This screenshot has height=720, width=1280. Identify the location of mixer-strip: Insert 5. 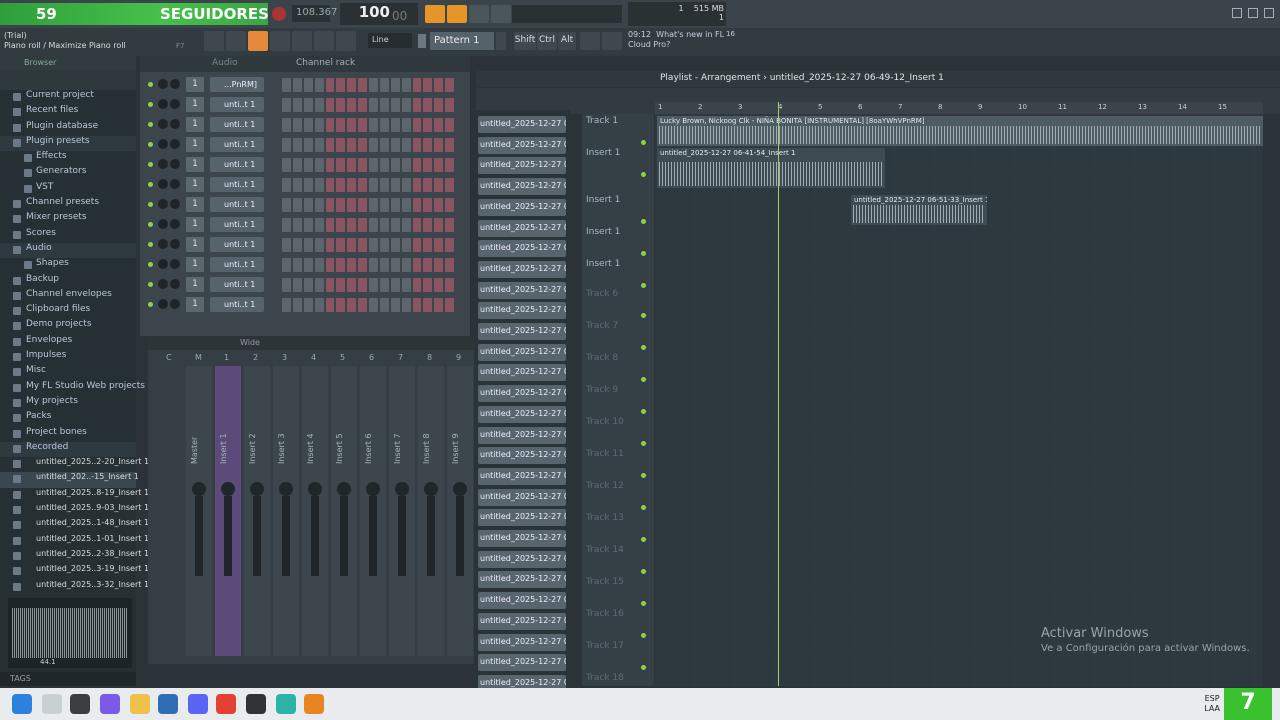
(344, 511).